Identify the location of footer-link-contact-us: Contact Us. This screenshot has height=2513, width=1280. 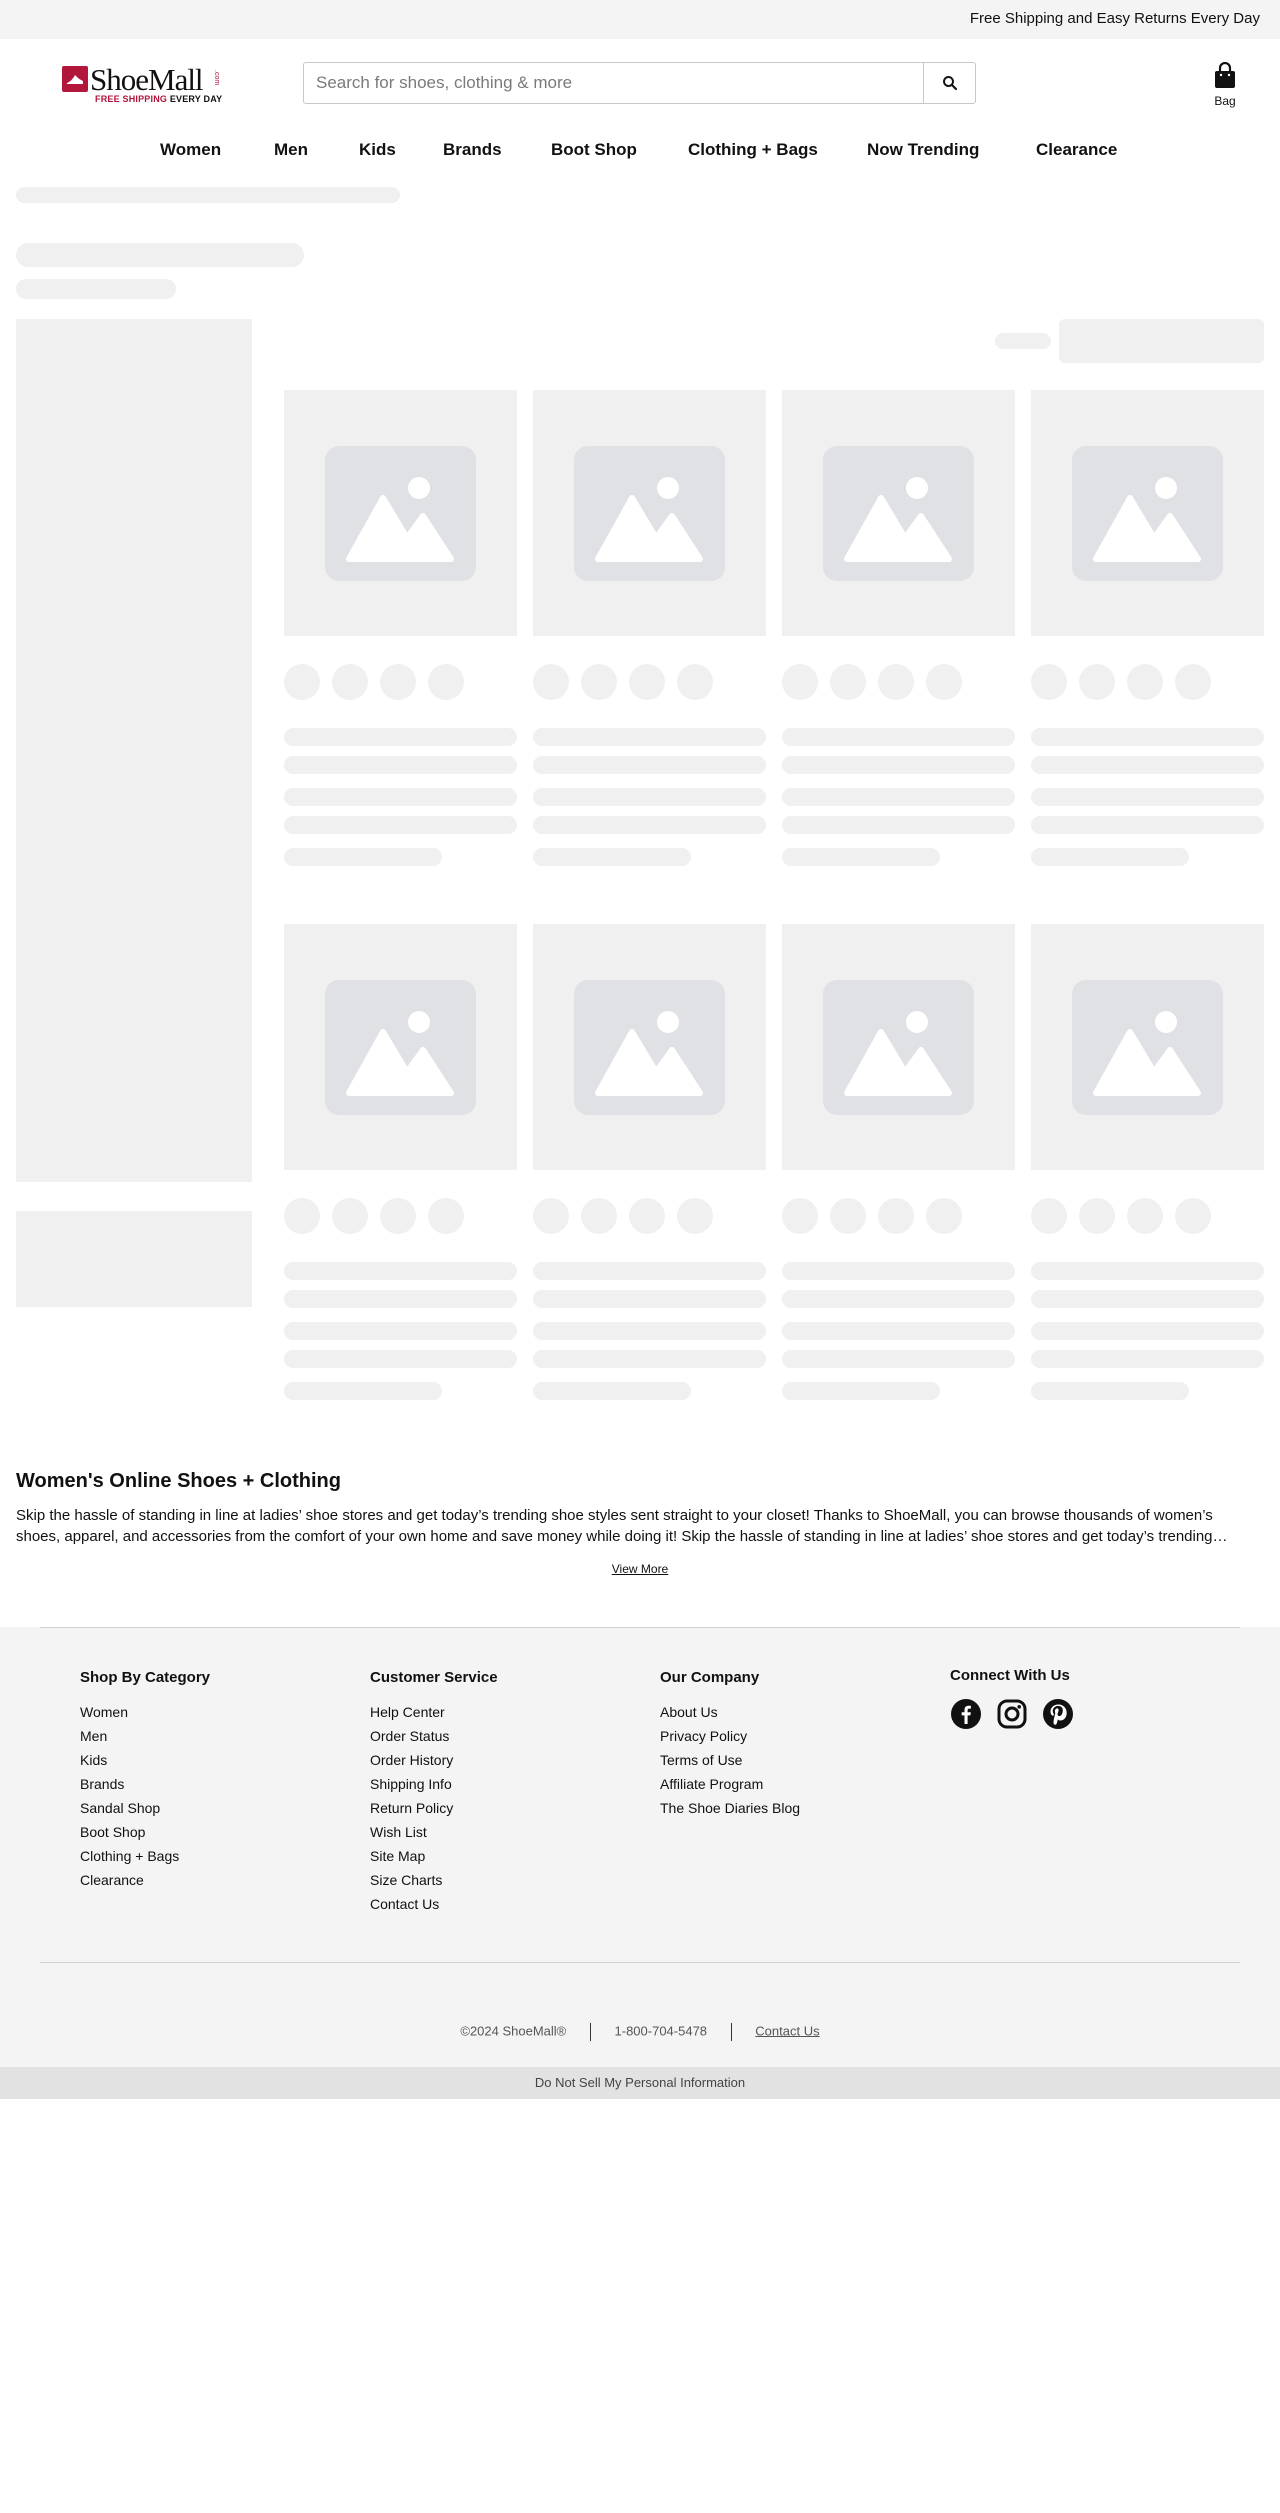
(434, 1908).